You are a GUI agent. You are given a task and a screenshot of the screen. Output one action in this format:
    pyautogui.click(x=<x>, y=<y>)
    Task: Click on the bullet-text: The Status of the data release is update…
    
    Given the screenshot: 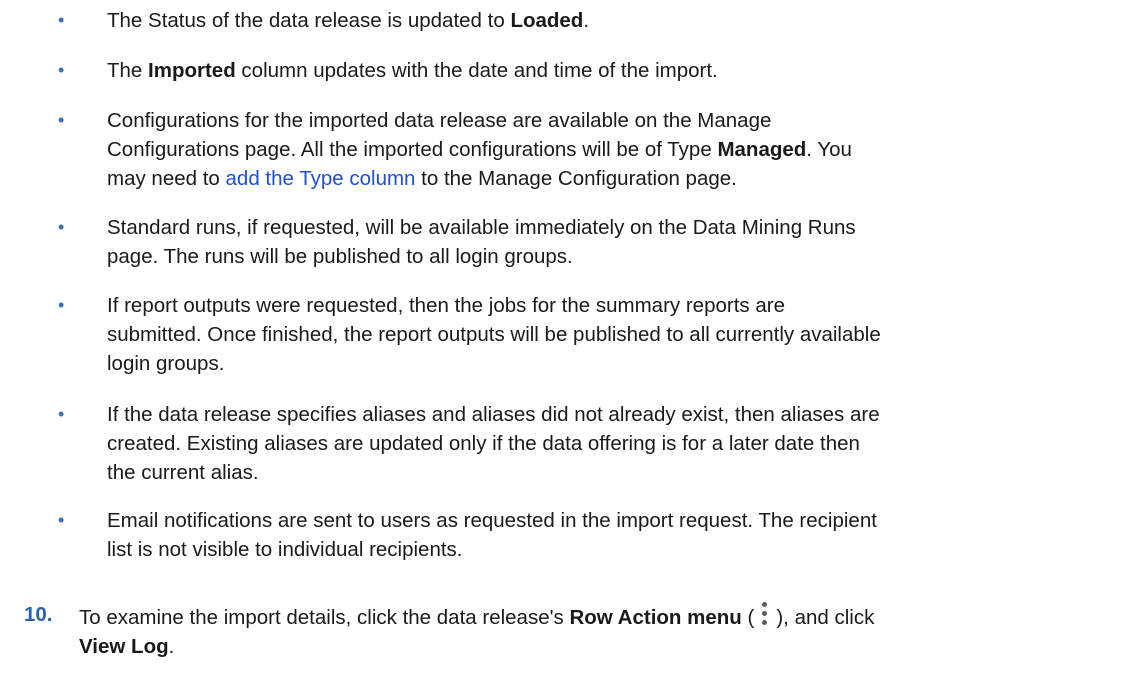 What is the action you would take?
    pyautogui.click(x=612, y=20)
    